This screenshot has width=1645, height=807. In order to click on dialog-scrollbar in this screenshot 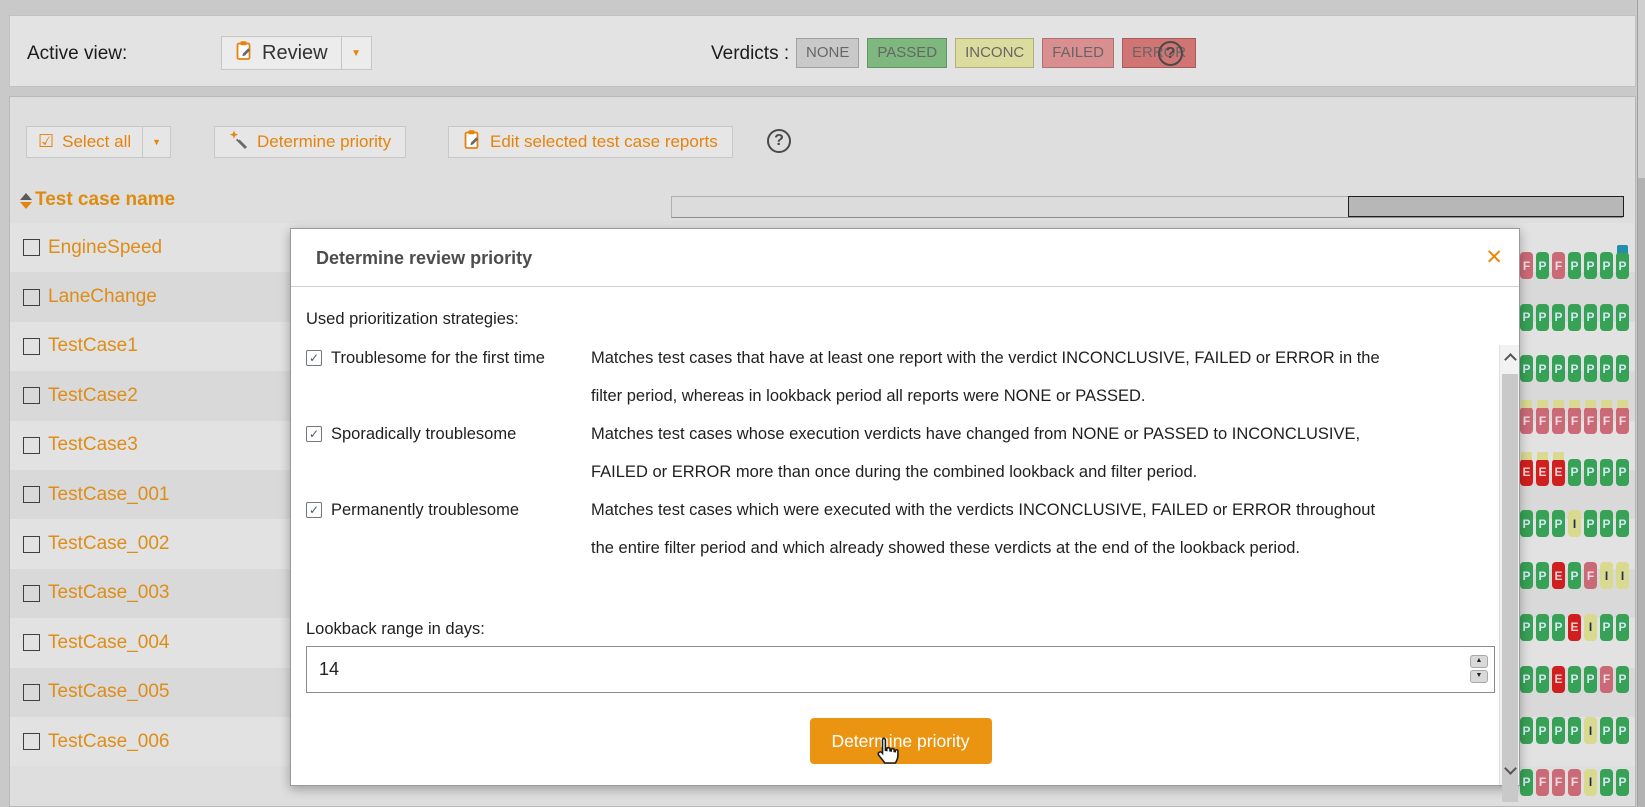, I will do `click(1509, 573)`.